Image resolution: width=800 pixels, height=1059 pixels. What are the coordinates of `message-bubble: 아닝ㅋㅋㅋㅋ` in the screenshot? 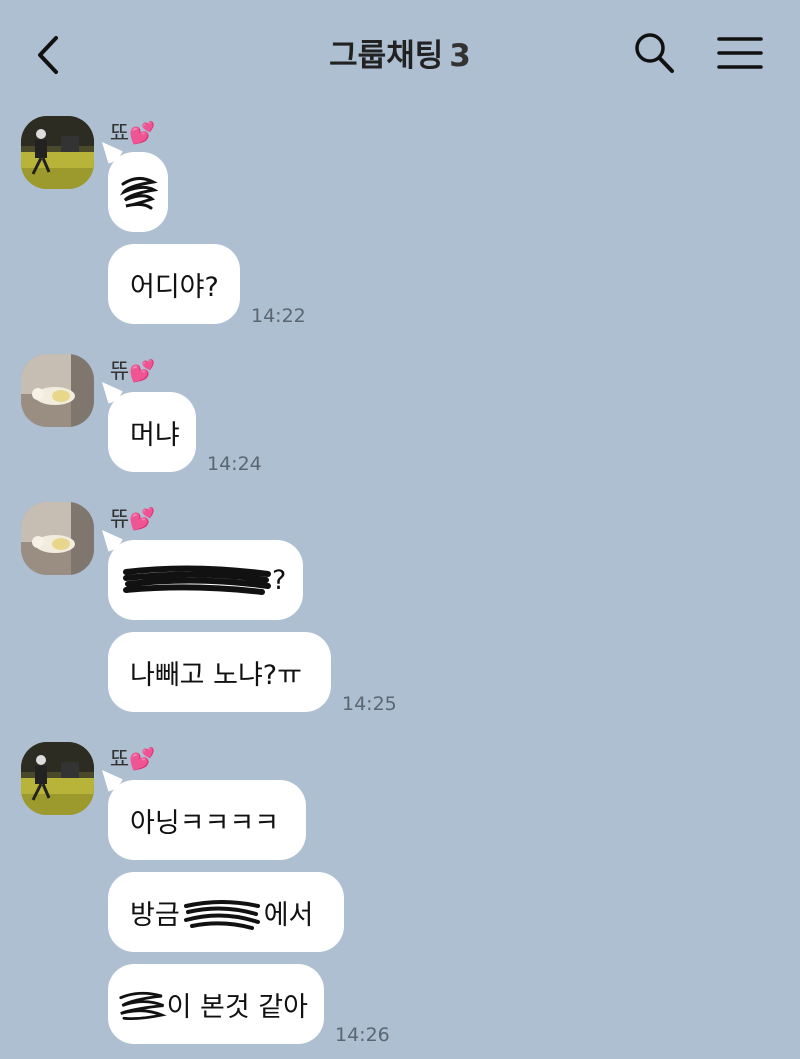 It's located at (207, 820).